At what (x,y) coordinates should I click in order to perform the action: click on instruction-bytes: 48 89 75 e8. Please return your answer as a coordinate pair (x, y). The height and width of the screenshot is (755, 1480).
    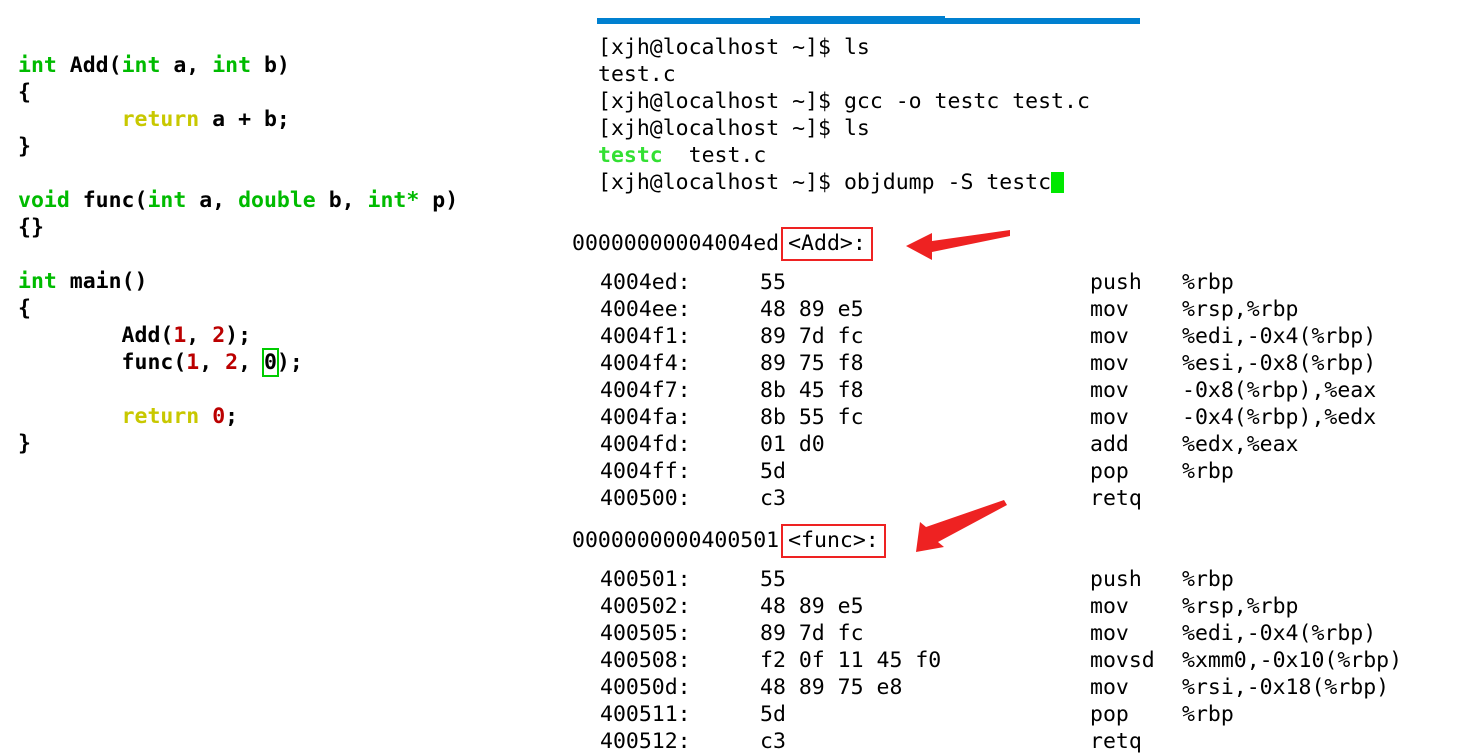
    Looking at the image, I should click on (831, 687).